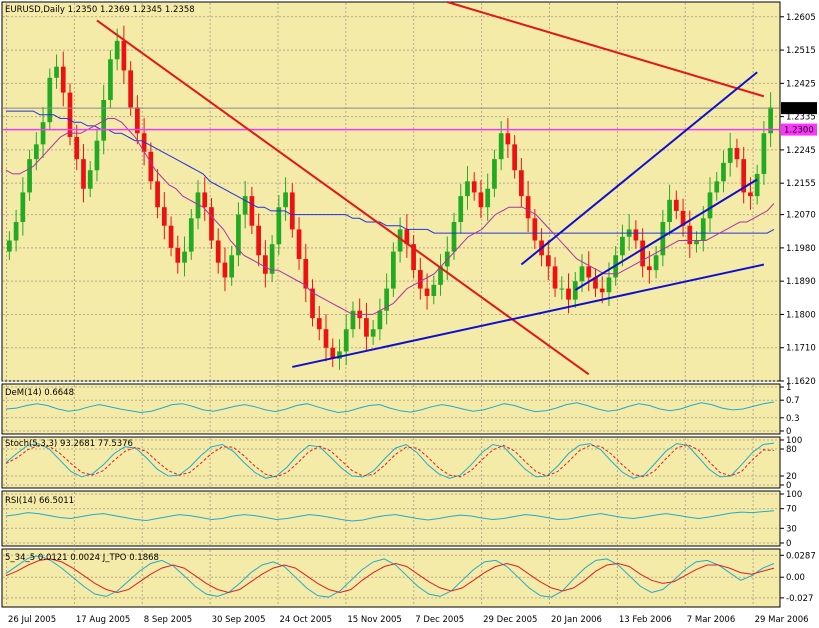 The image size is (819, 628). What do you see at coordinates (100, 10) in the screenshot?
I see `main-chart-title: EURUSD,Daily 1.2350 1.2369 1.2345 1.2358` at bounding box center [100, 10].